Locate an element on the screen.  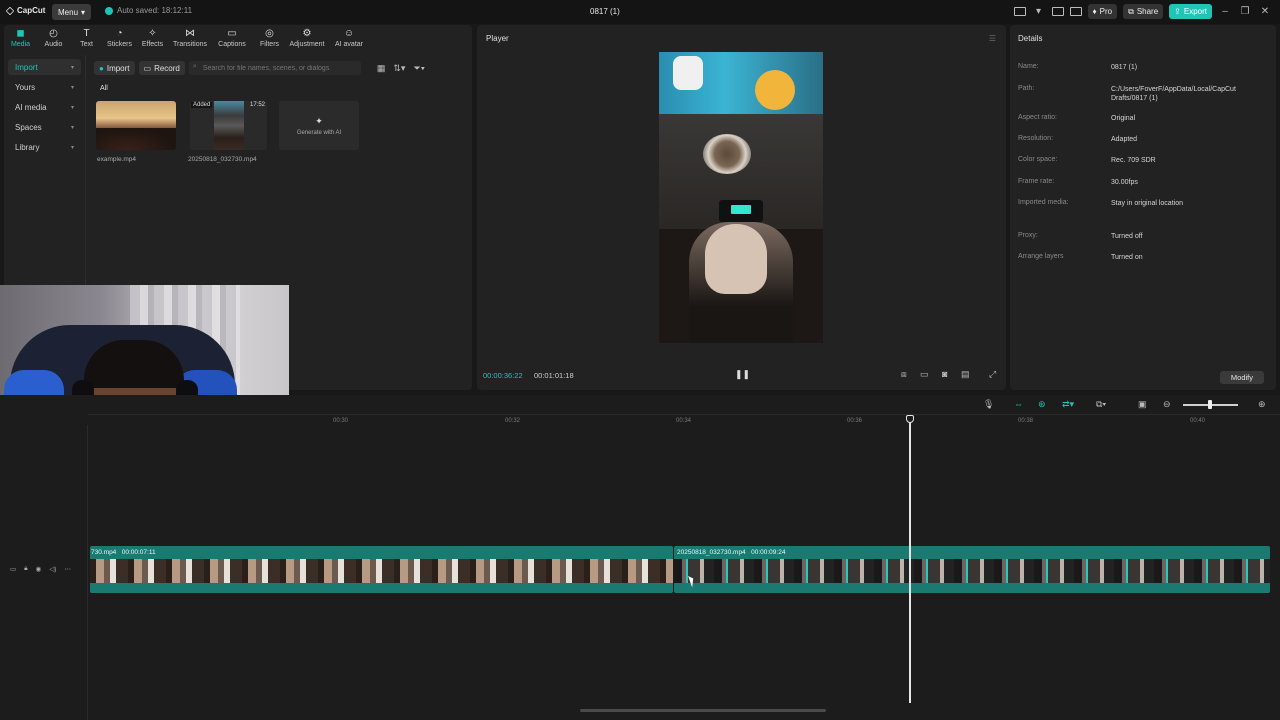
share-button: ⧉ Share is located at coordinates (1143, 11).